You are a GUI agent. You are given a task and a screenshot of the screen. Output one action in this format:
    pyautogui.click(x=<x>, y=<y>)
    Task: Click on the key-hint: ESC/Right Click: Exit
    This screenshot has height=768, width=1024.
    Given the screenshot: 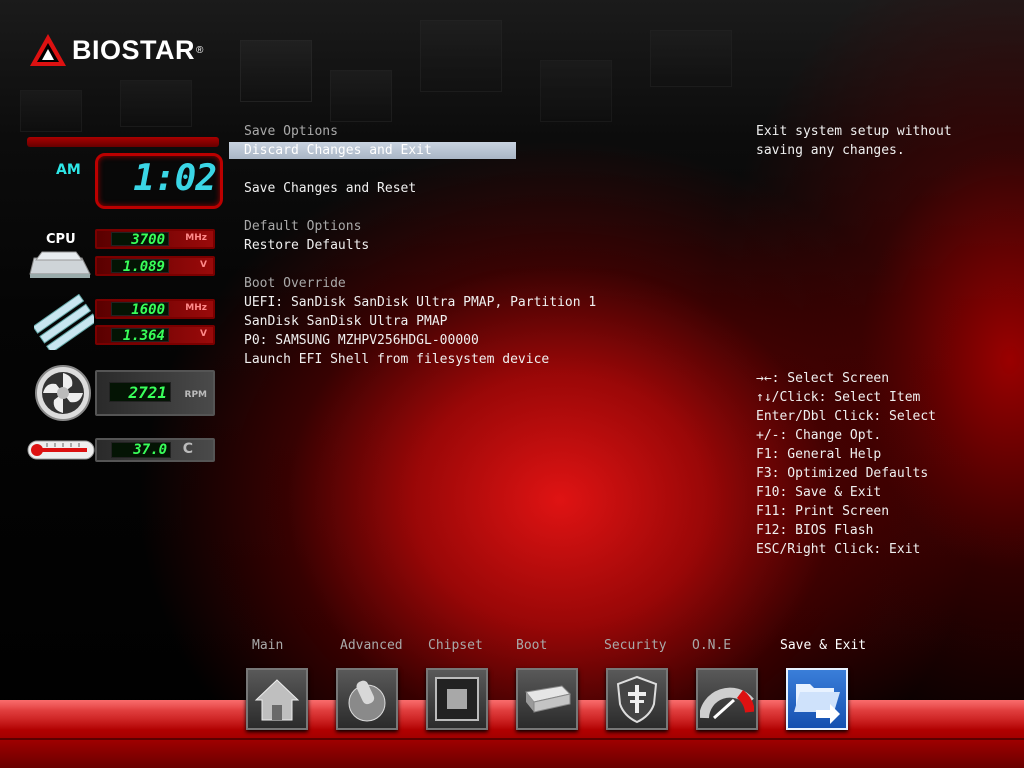 What is the action you would take?
    pyautogui.click(x=838, y=549)
    